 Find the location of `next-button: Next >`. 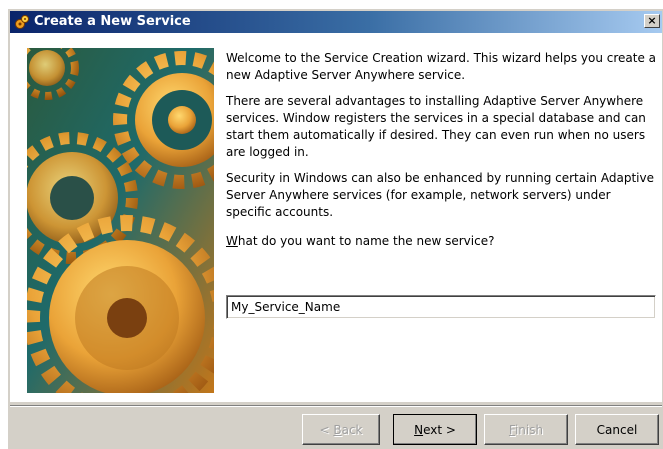

next-button: Next > is located at coordinates (435, 429).